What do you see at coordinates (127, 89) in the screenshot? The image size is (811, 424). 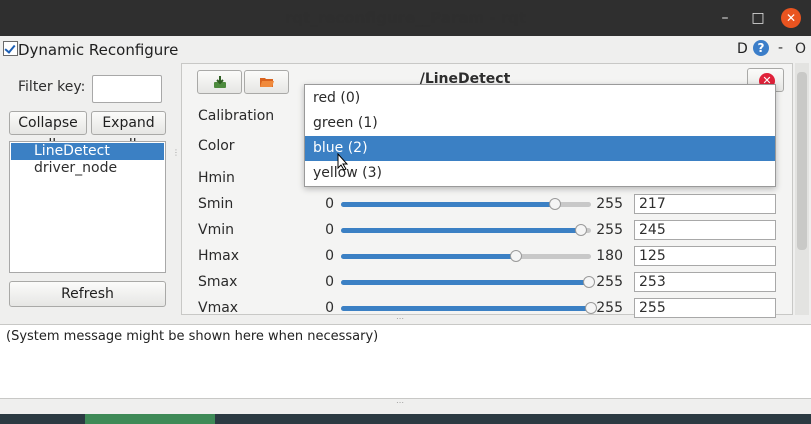 I see `filter-key-input` at bounding box center [127, 89].